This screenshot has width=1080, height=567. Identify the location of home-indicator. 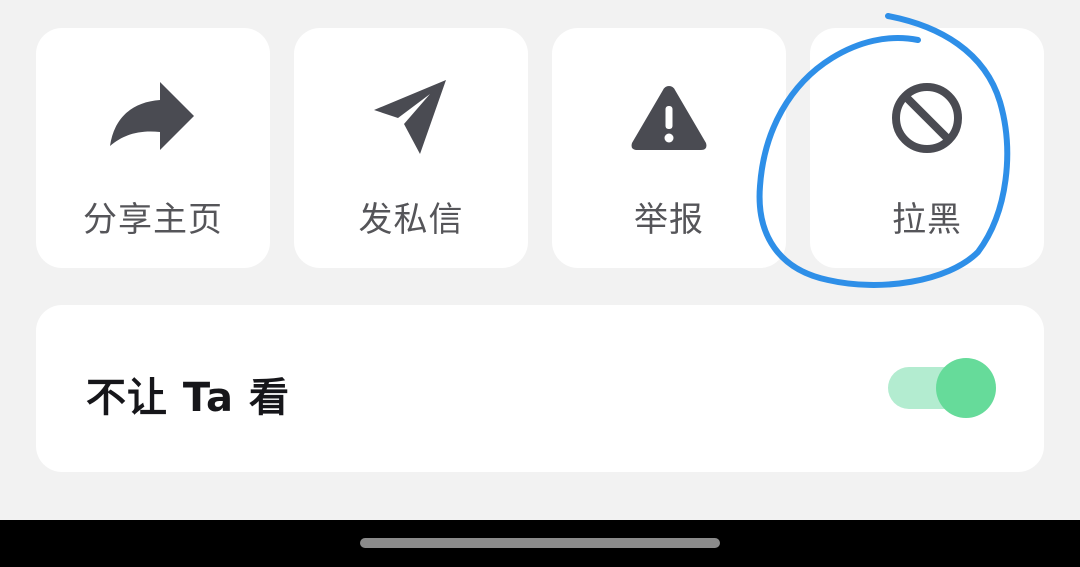
(540, 543).